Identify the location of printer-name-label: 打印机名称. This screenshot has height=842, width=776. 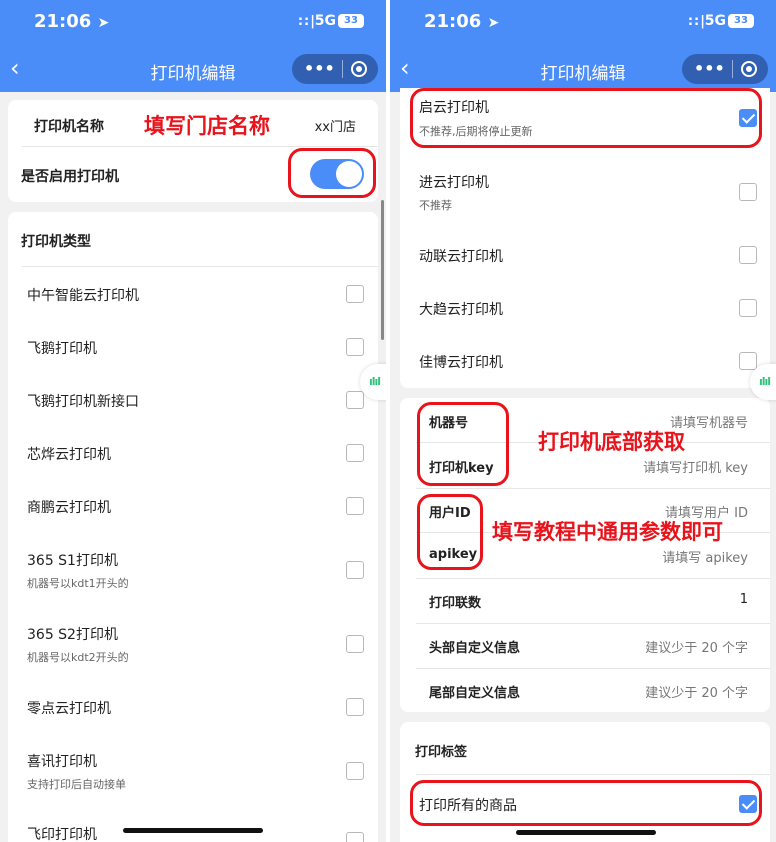
(69, 127).